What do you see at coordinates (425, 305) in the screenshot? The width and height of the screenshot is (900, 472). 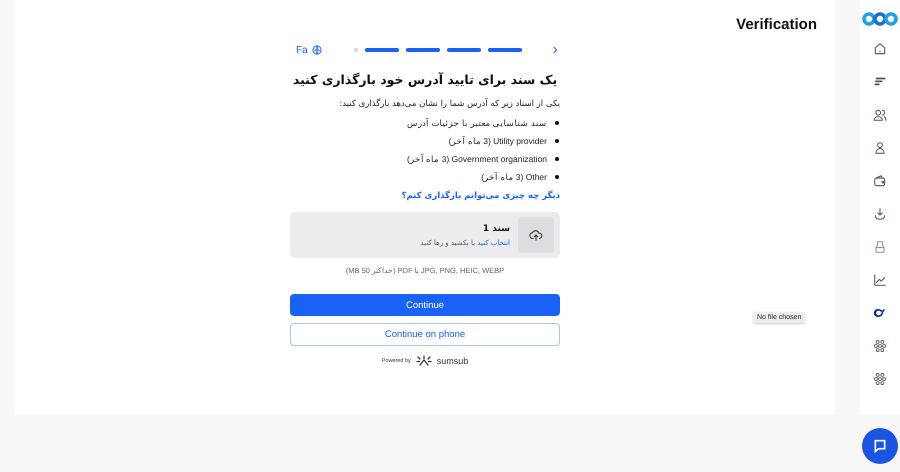 I see `continue-button: Continue` at bounding box center [425, 305].